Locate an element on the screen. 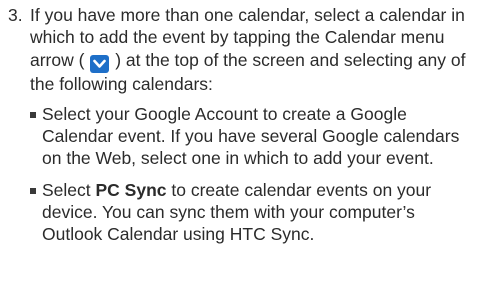 Image resolution: width=484 pixels, height=303 pixels. bullet-prefix: Select is located at coordinates (69, 189).